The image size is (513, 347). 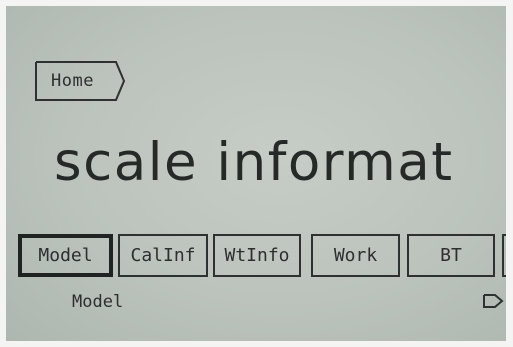 What do you see at coordinates (98, 302) in the screenshot?
I see `softkey-hint: Model` at bounding box center [98, 302].